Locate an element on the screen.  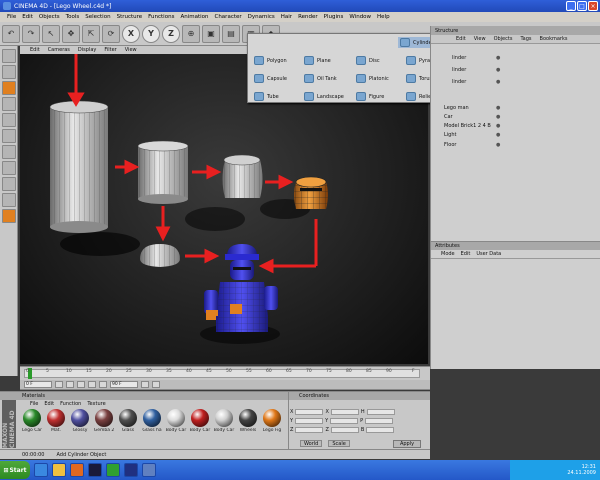
size-z-input is located at coordinates (344, 430).